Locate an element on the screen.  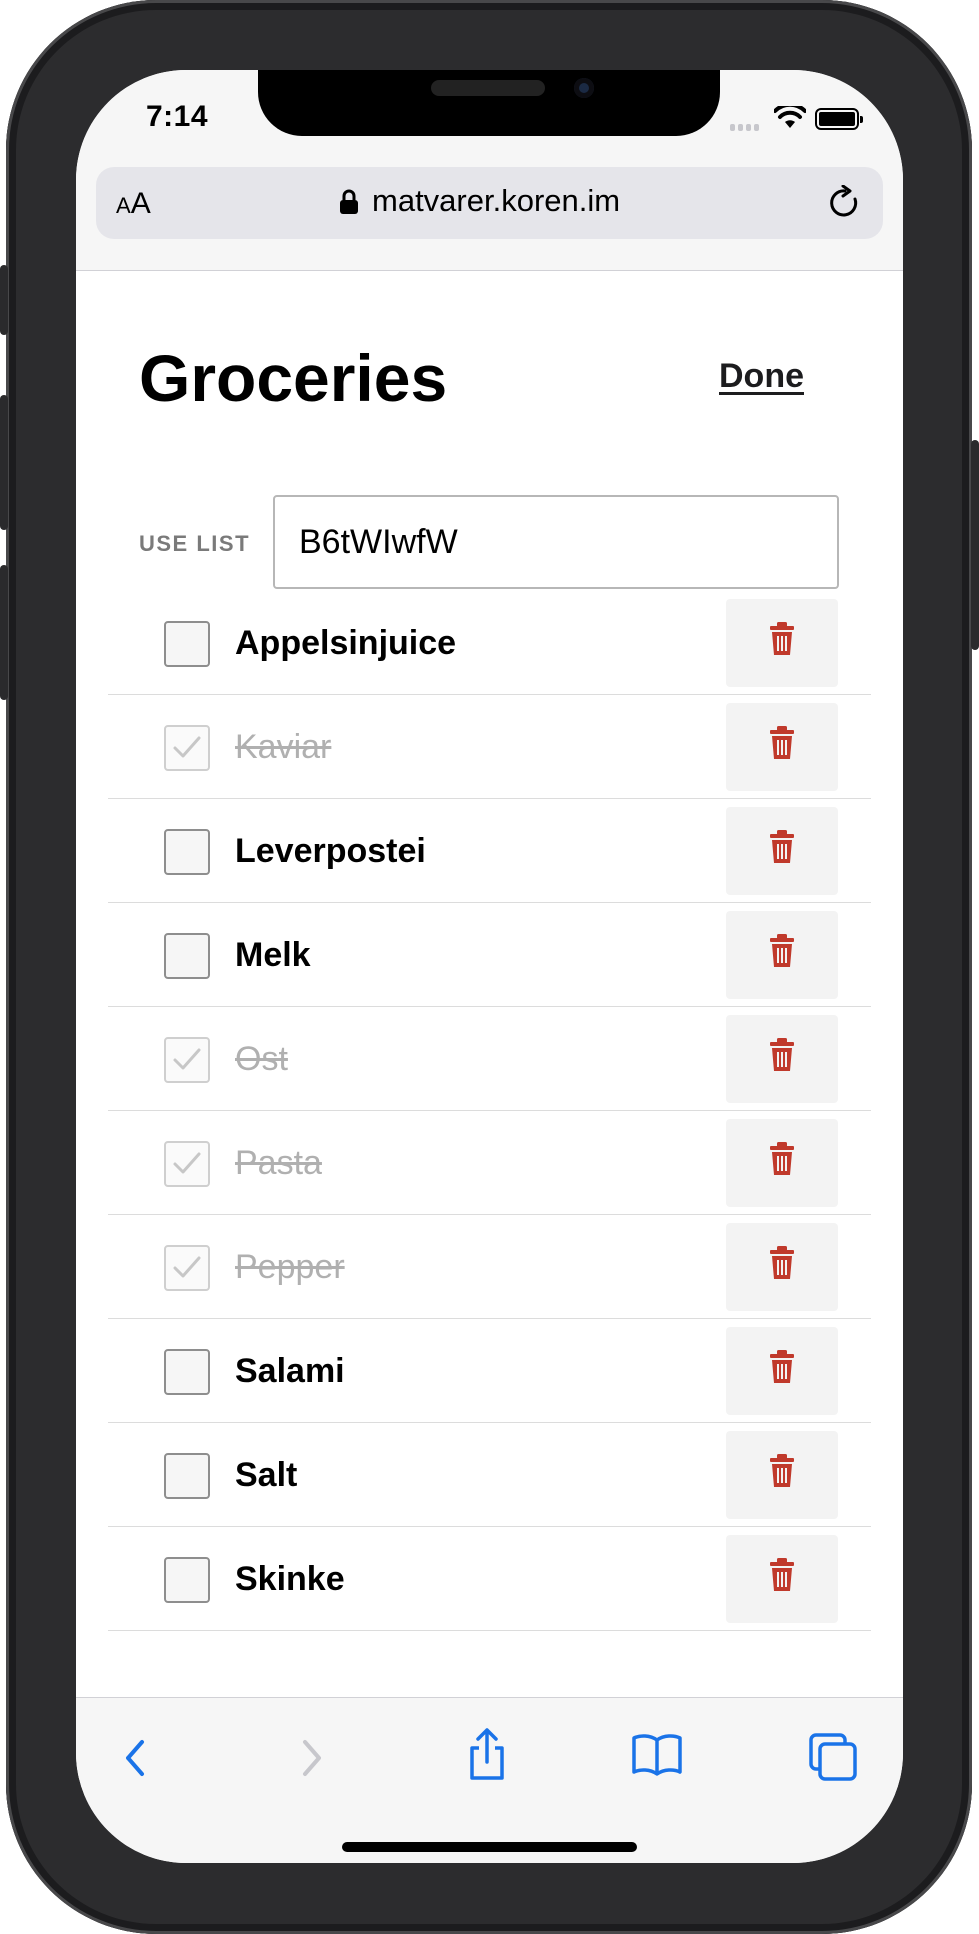
item-label: Appelsinjuice is located at coordinates (346, 643).